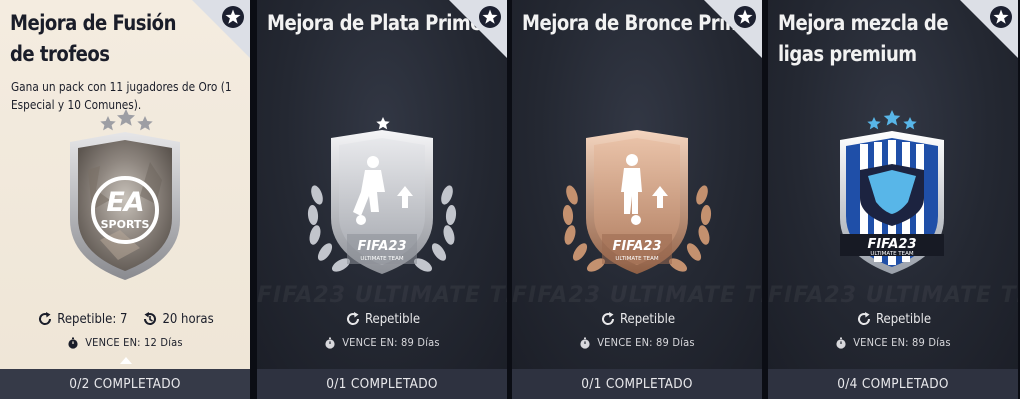 Image resolution: width=1020 pixels, height=399 pixels. What do you see at coordinates (150, 318) in the screenshot?
I see `refresh-timer-icon` at bounding box center [150, 318].